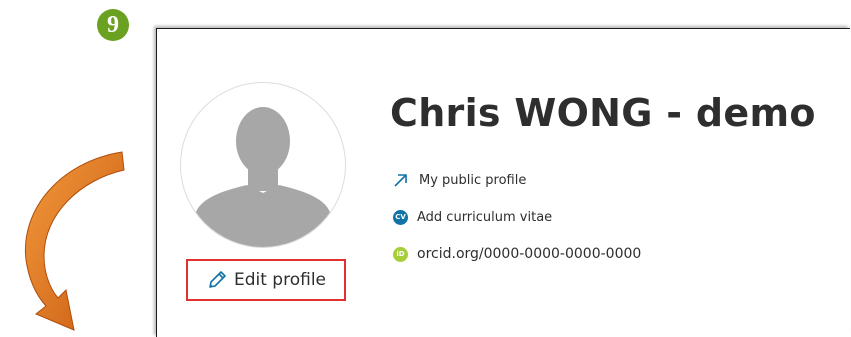  Describe the element at coordinates (473, 180) in the screenshot. I see `public-profile-label: My public profile` at that location.